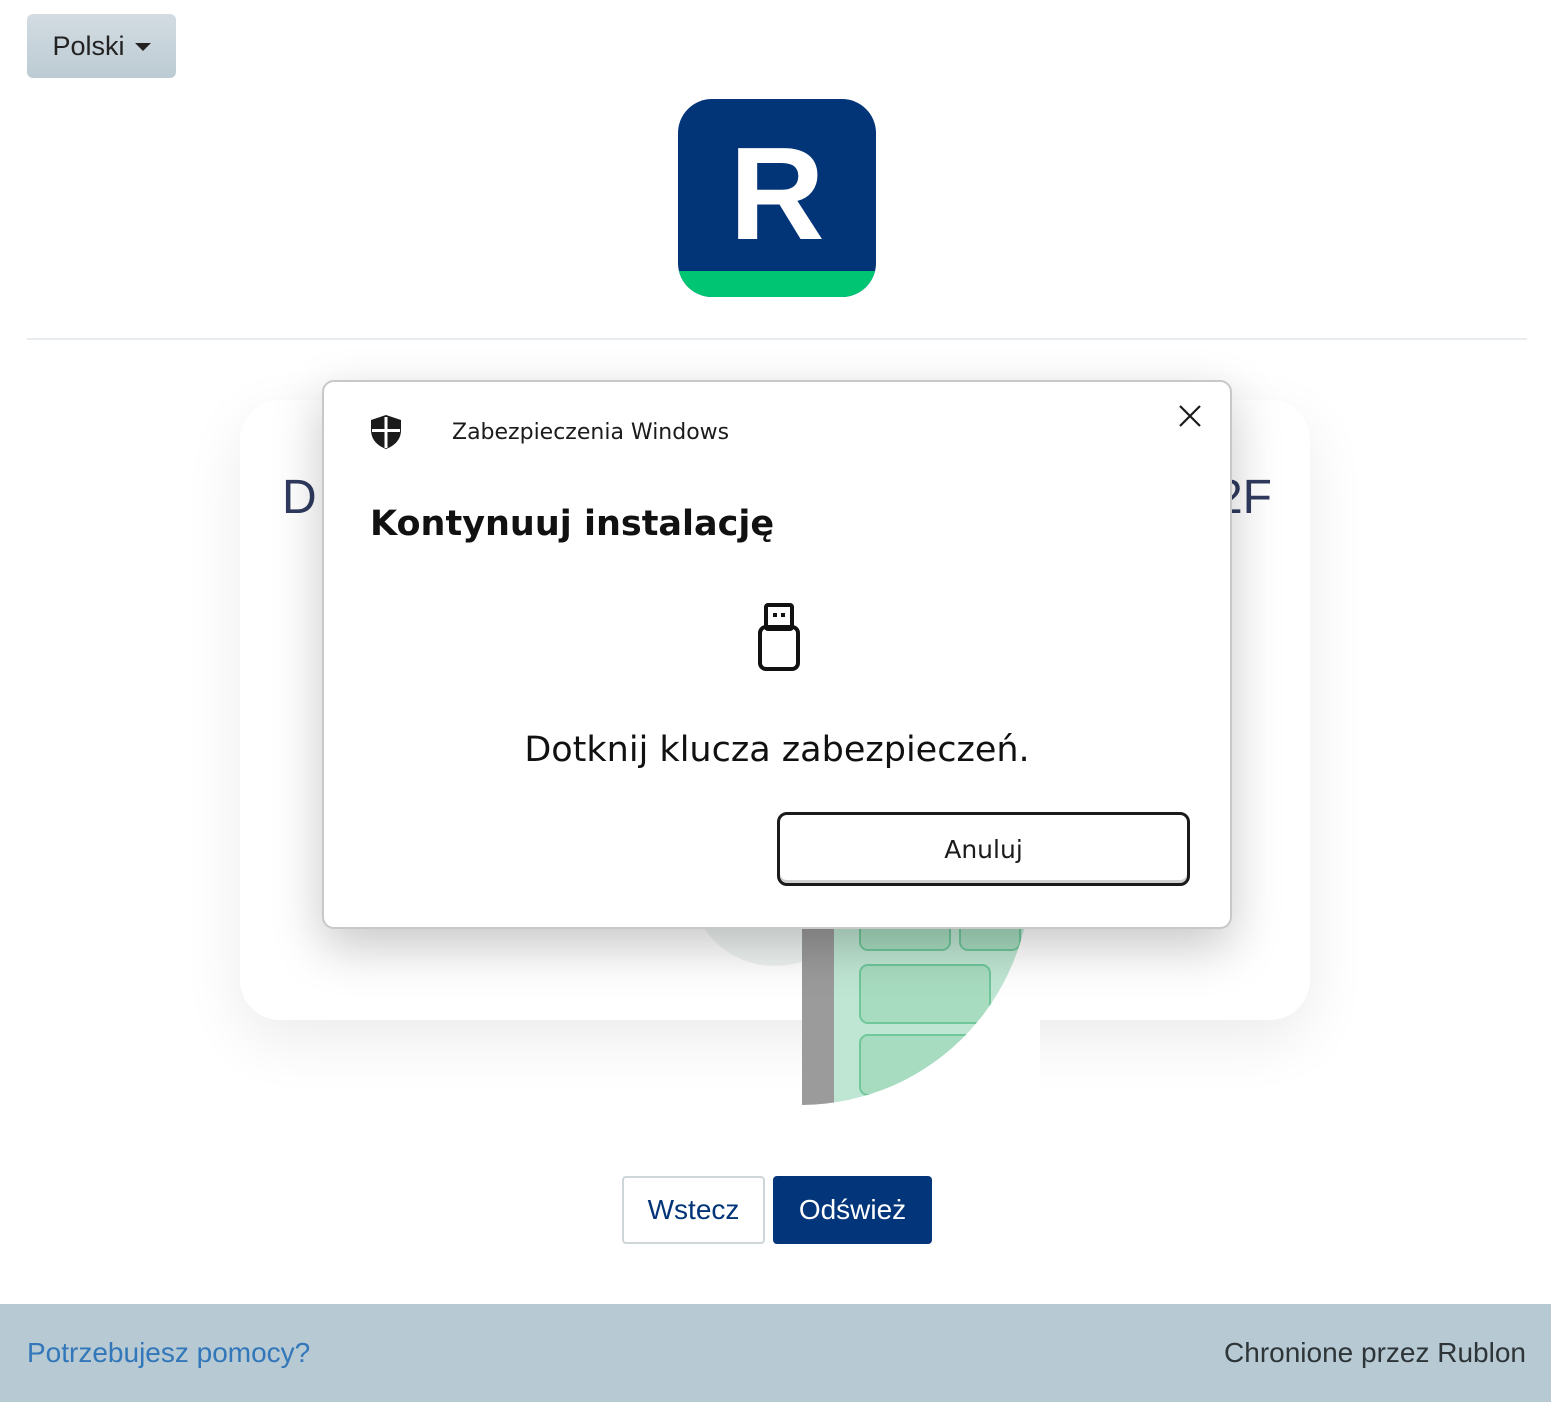 The image size is (1551, 1402). What do you see at coordinates (693, 1210) in the screenshot?
I see `back-button: Wstecz` at bounding box center [693, 1210].